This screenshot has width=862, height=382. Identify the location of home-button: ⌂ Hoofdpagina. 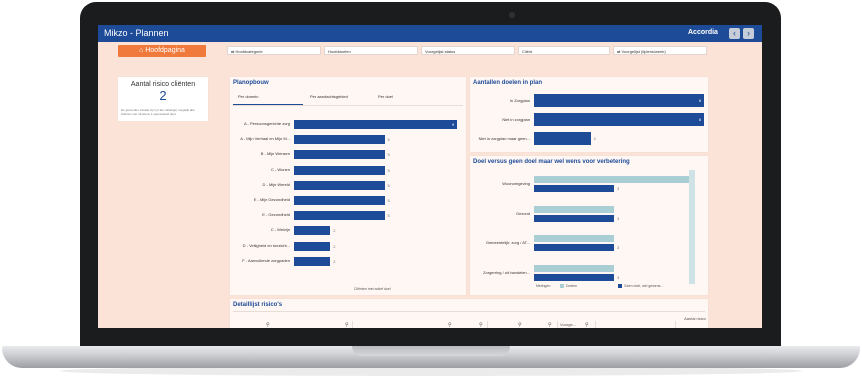
(162, 51).